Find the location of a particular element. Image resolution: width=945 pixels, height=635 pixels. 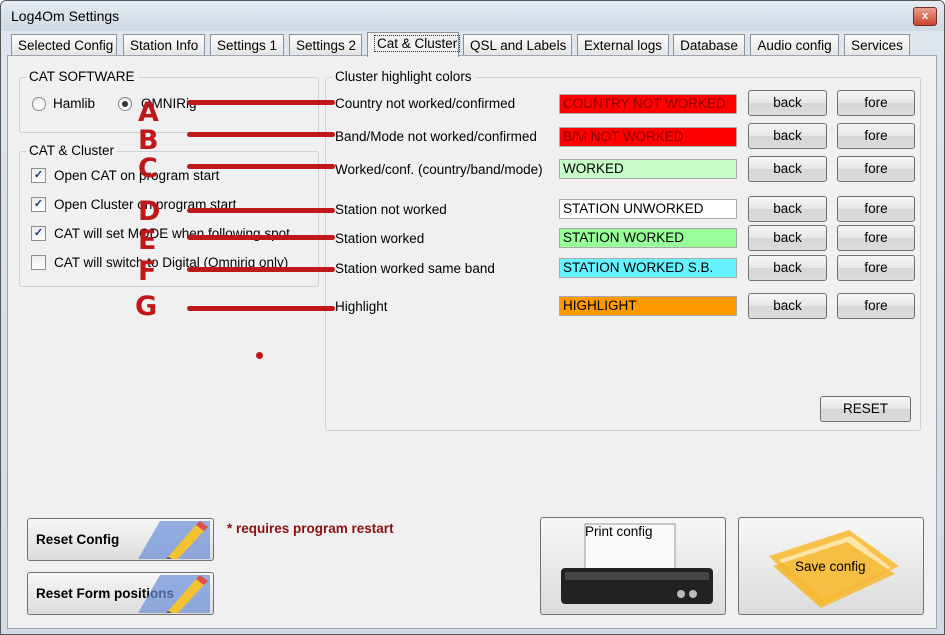

highlight-row-label: Band/Mode not worked/confirmed is located at coordinates (436, 136).